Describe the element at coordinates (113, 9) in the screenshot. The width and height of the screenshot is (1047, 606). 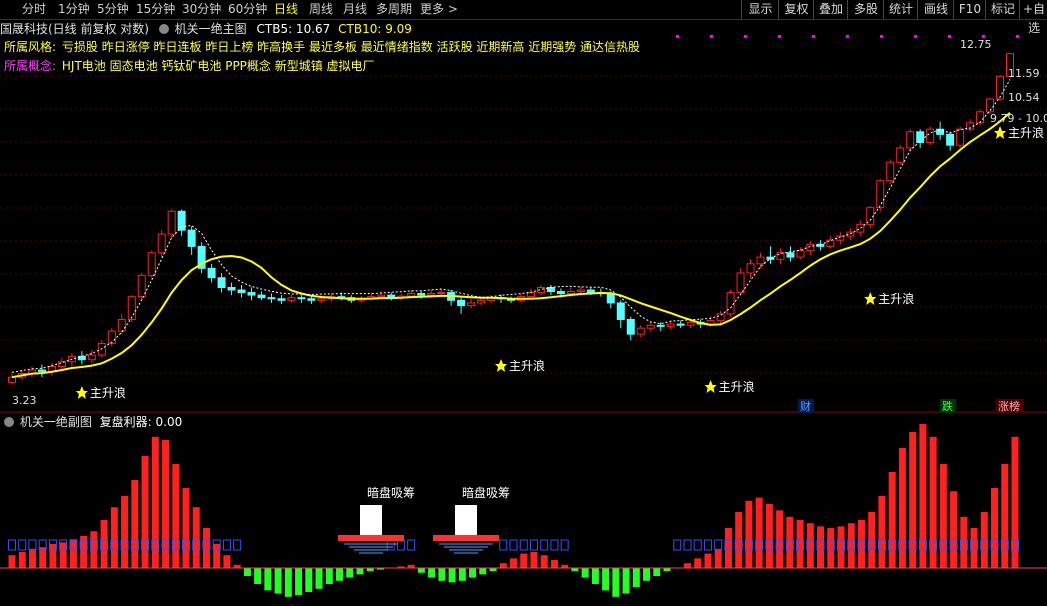
I see `period-tab-2: 5分钟` at that location.